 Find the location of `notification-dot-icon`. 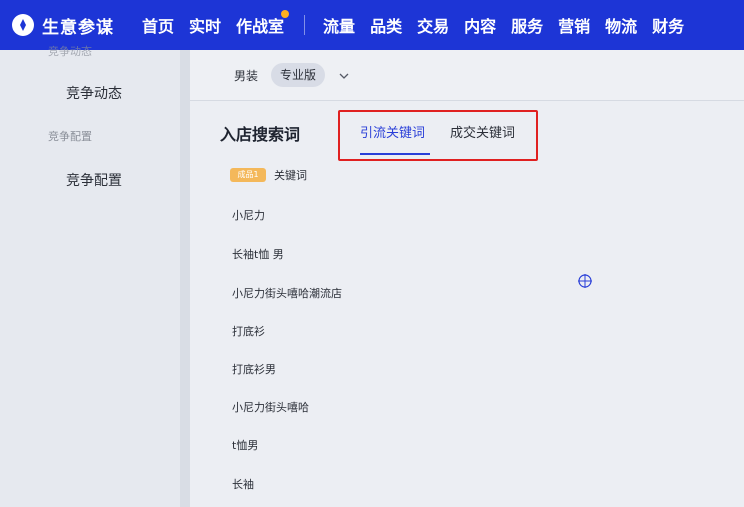

notification-dot-icon is located at coordinates (285, 14).